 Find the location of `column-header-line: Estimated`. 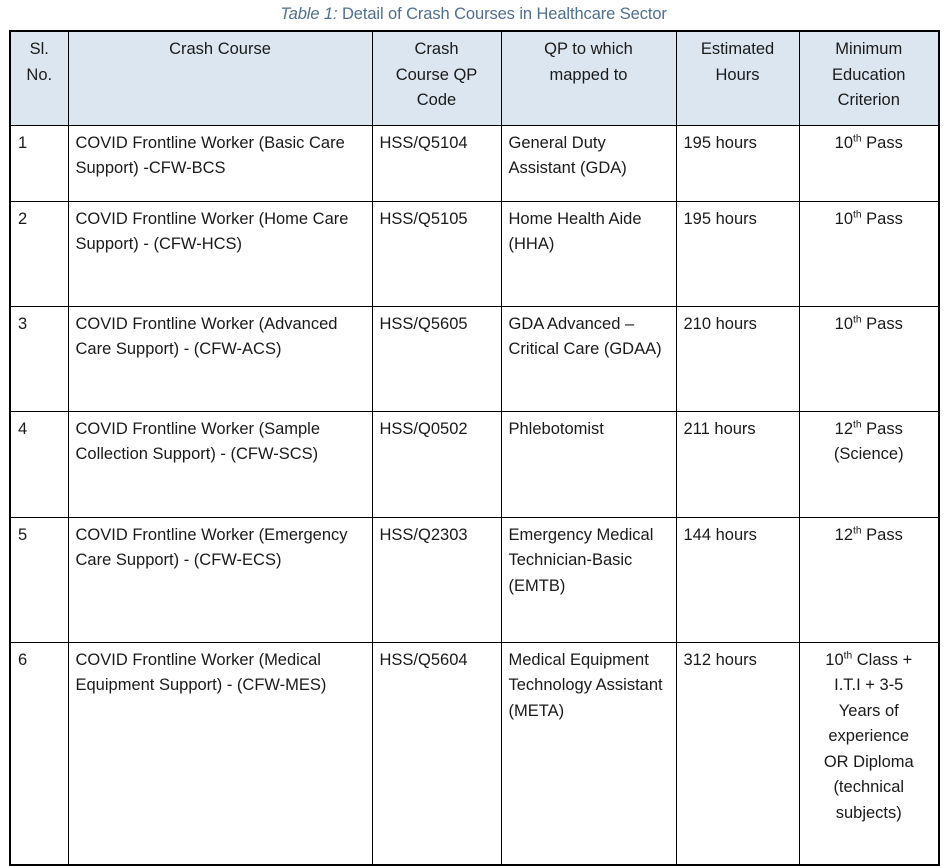

column-header-line: Estimated is located at coordinates (737, 49).